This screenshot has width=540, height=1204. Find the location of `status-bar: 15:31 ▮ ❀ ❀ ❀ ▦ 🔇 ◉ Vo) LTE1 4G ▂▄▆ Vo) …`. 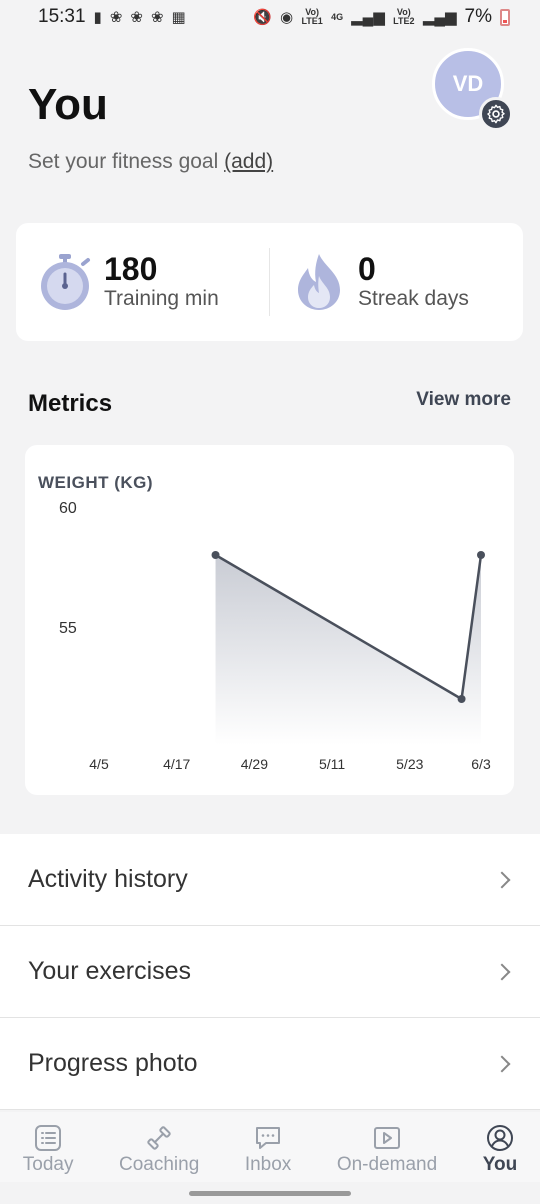

status-bar: 15:31 ▮ ❀ ❀ ❀ ▦ 🔇 ◉ Vo) LTE1 4G ▂▄▆ Vo) … is located at coordinates (270, 17).